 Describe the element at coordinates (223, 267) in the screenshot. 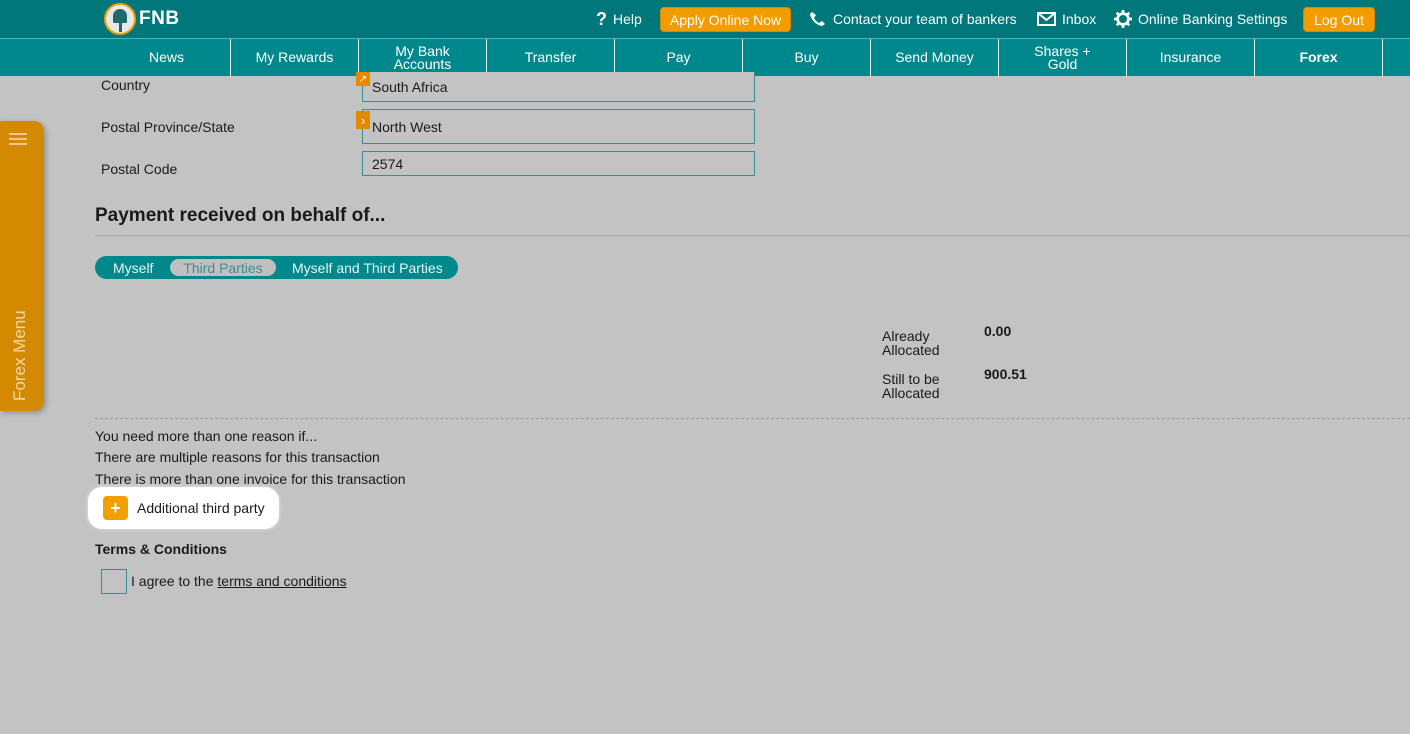

I see `option-third-parties: Third Parties` at that location.